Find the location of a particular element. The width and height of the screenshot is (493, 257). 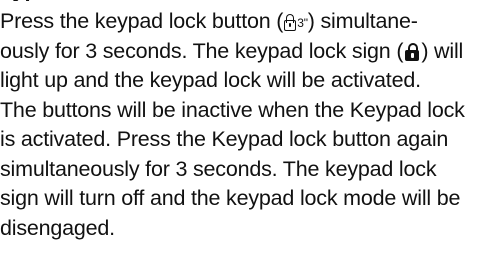

paragraph-line-8: disengaged. is located at coordinates (57, 227).